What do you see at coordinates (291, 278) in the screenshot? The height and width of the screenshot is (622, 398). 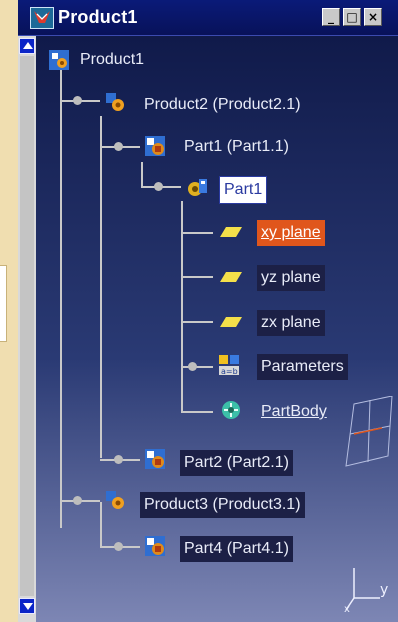 I see `tree-node-label: yz plane` at bounding box center [291, 278].